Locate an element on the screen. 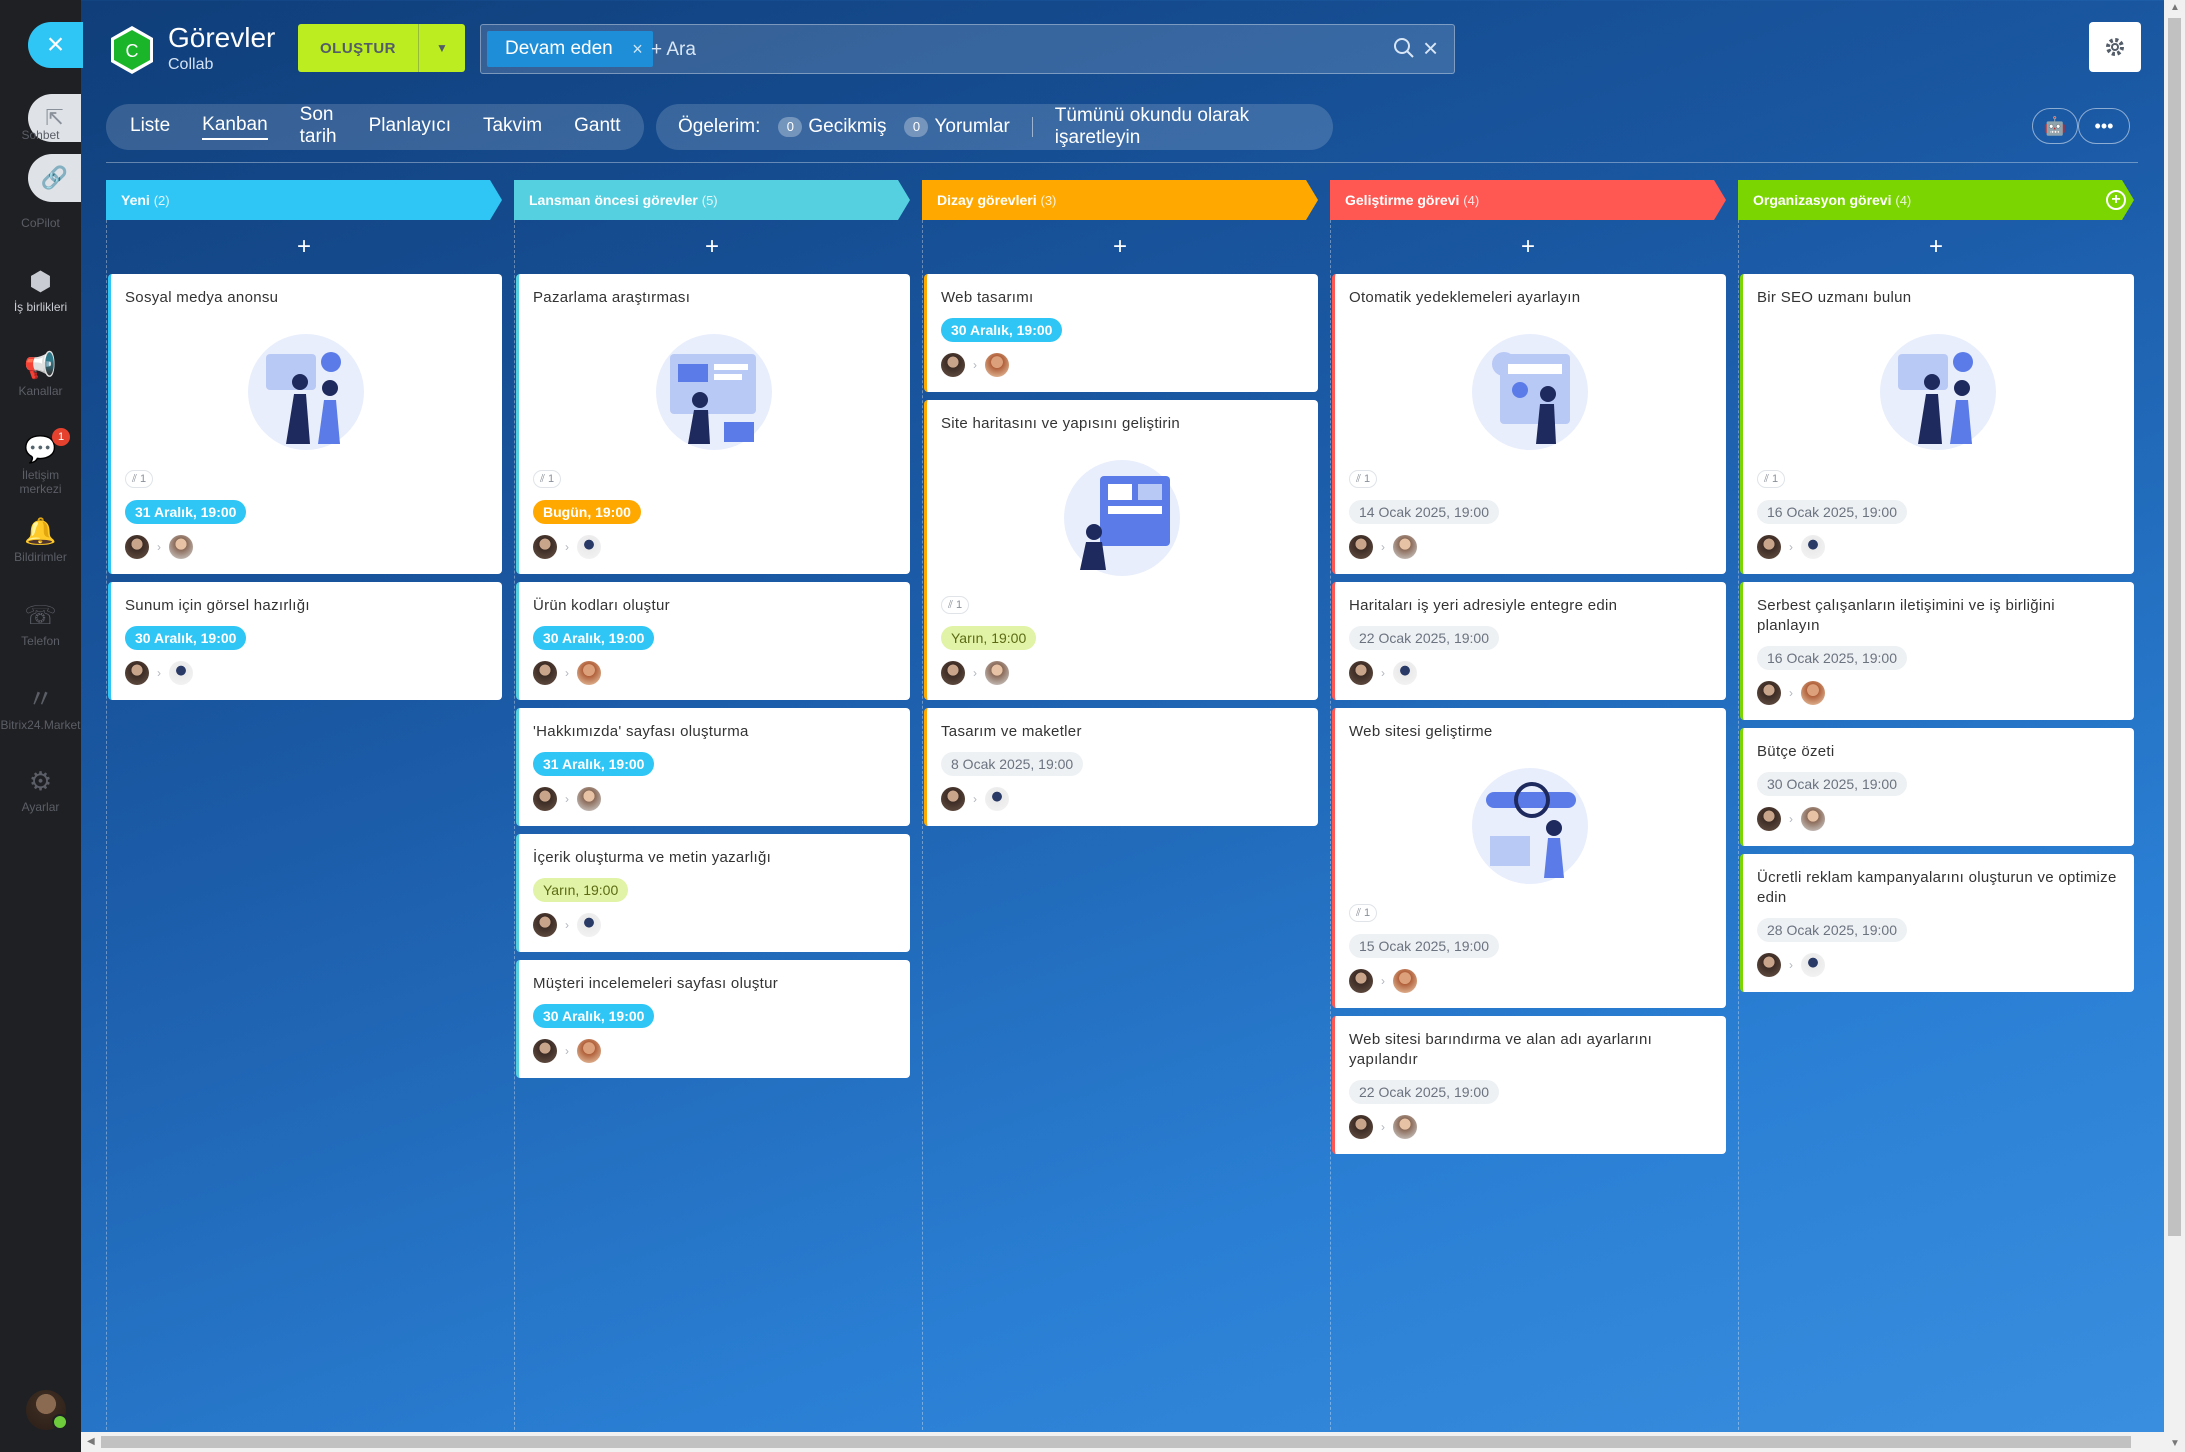 The height and width of the screenshot is (1452, 2185). task-title: Otomatik yedeklemeleri ayarlayın is located at coordinates (1530, 298).